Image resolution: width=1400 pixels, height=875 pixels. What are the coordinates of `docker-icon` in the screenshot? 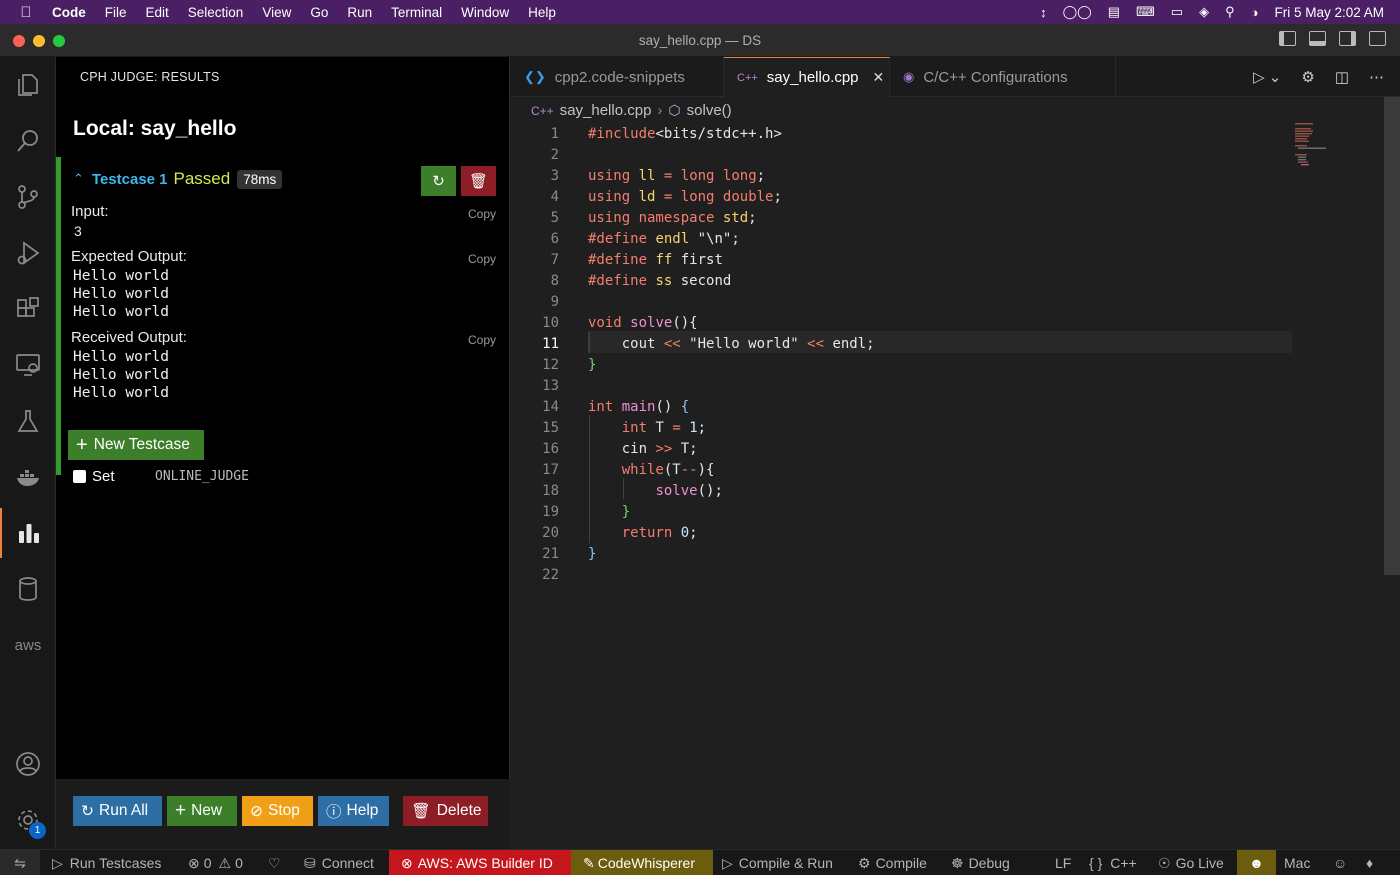 It's located at (28, 477).